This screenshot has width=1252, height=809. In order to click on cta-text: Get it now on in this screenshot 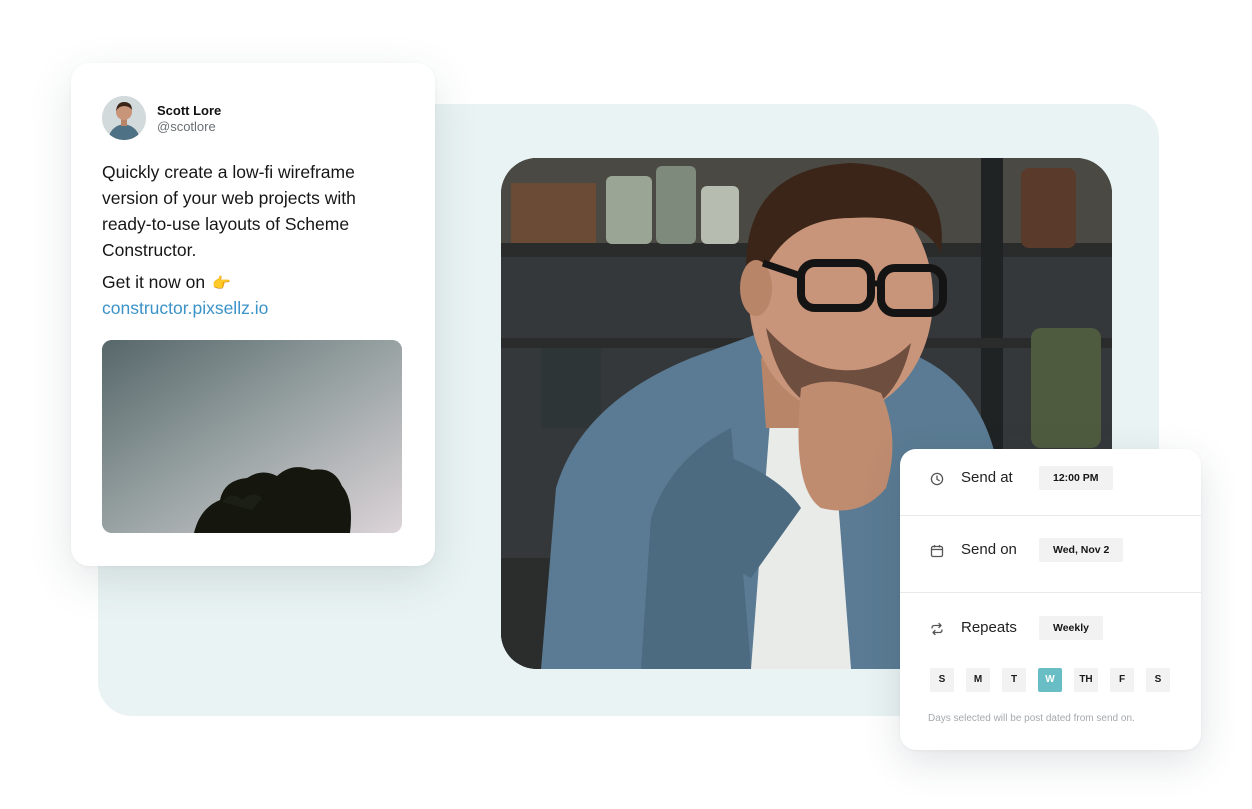, I will do `click(154, 282)`.